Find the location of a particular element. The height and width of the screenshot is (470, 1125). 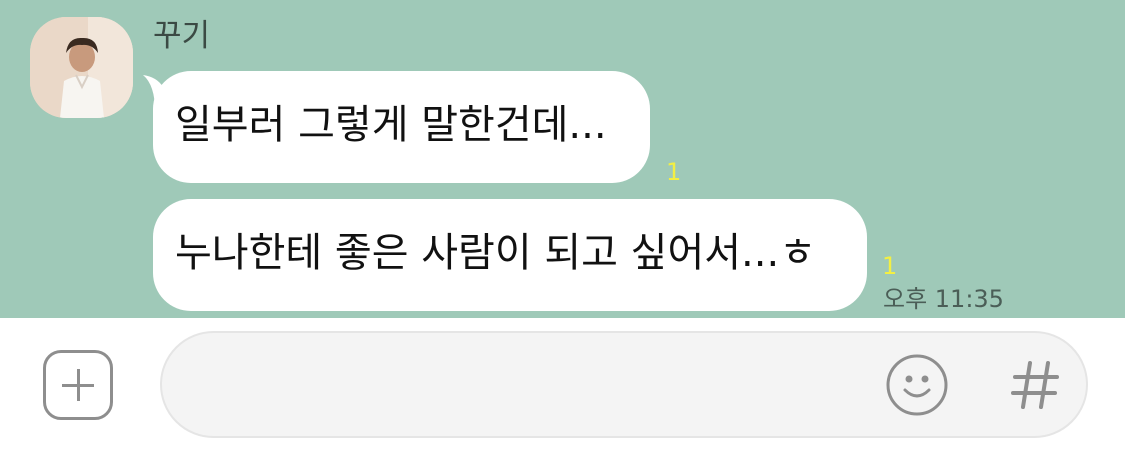

hash-button is located at coordinates (1035, 385).